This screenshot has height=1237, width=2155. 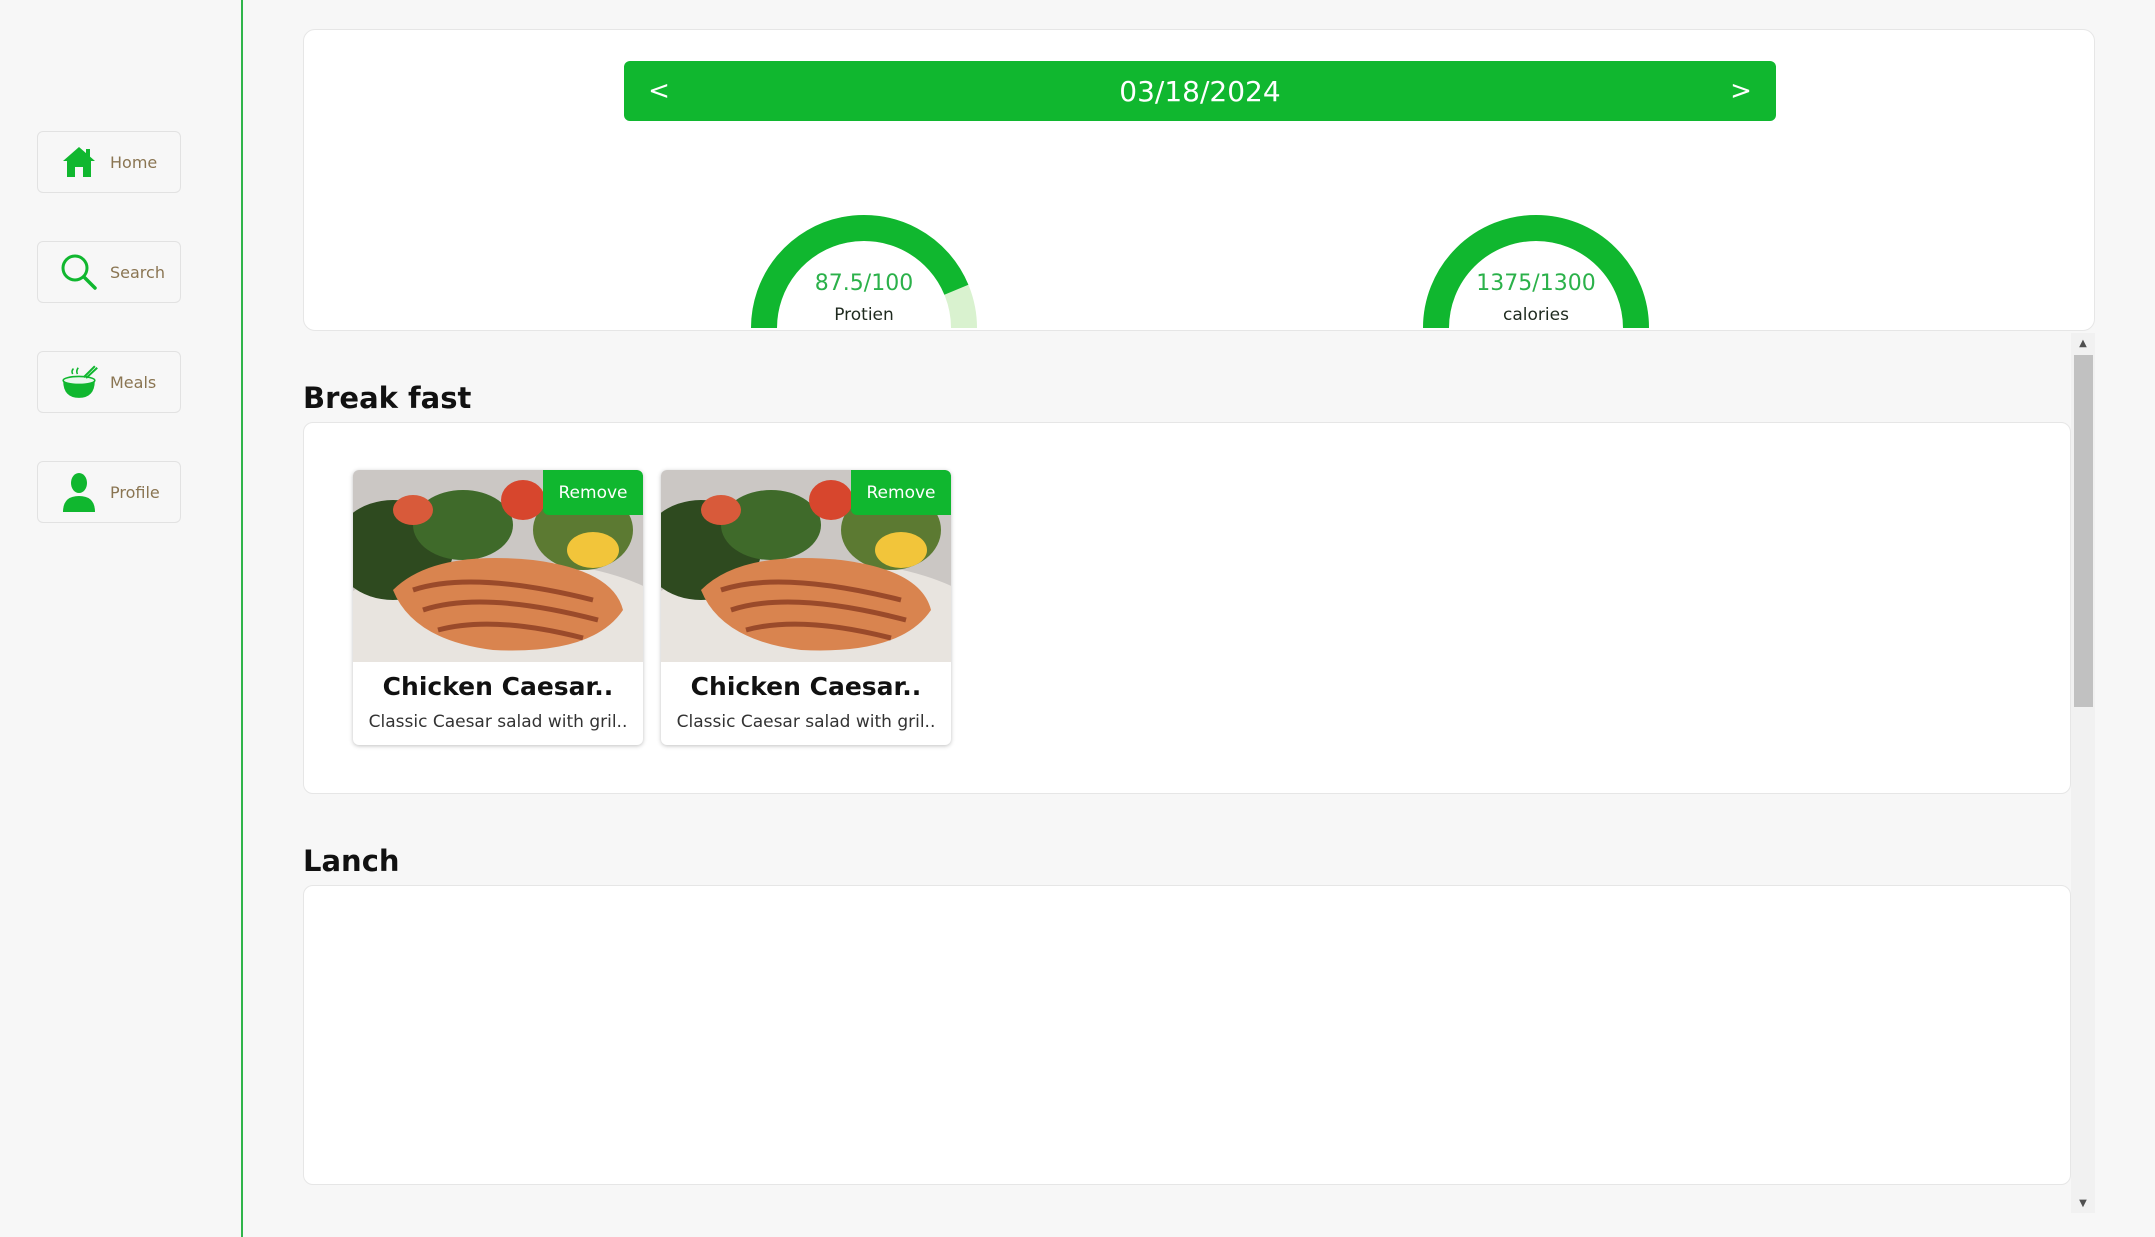 I want to click on sidebar-item-search: Search, so click(x=109, y=272).